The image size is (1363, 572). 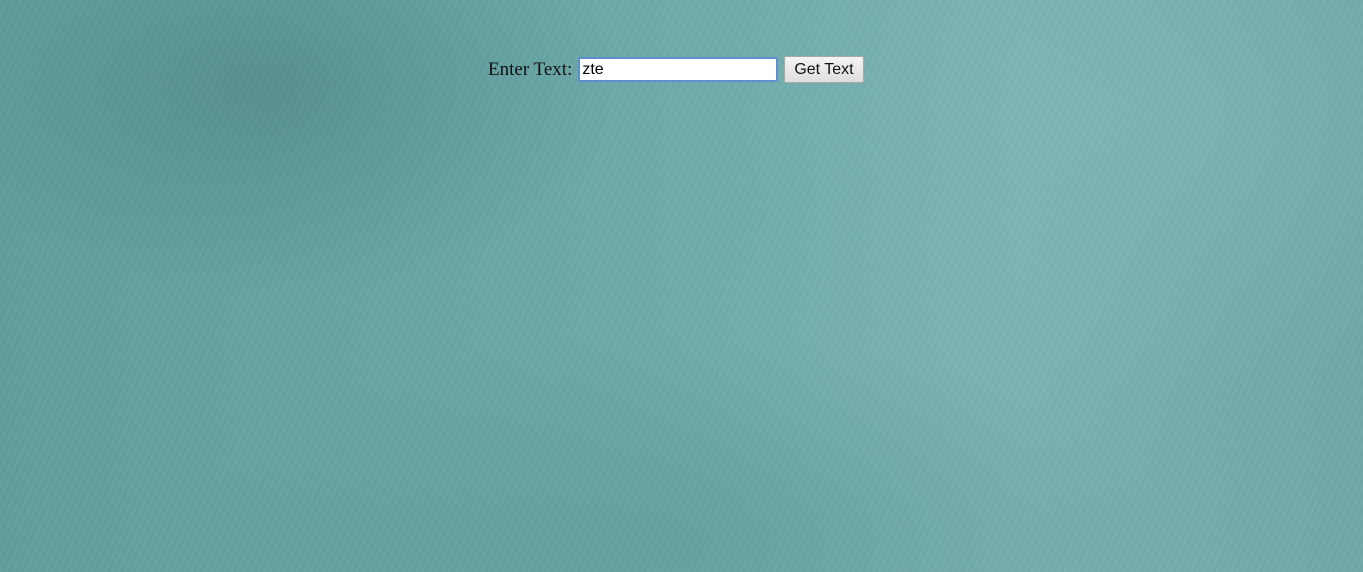 I want to click on enter-text-label: Enter Text:, so click(x=530, y=69).